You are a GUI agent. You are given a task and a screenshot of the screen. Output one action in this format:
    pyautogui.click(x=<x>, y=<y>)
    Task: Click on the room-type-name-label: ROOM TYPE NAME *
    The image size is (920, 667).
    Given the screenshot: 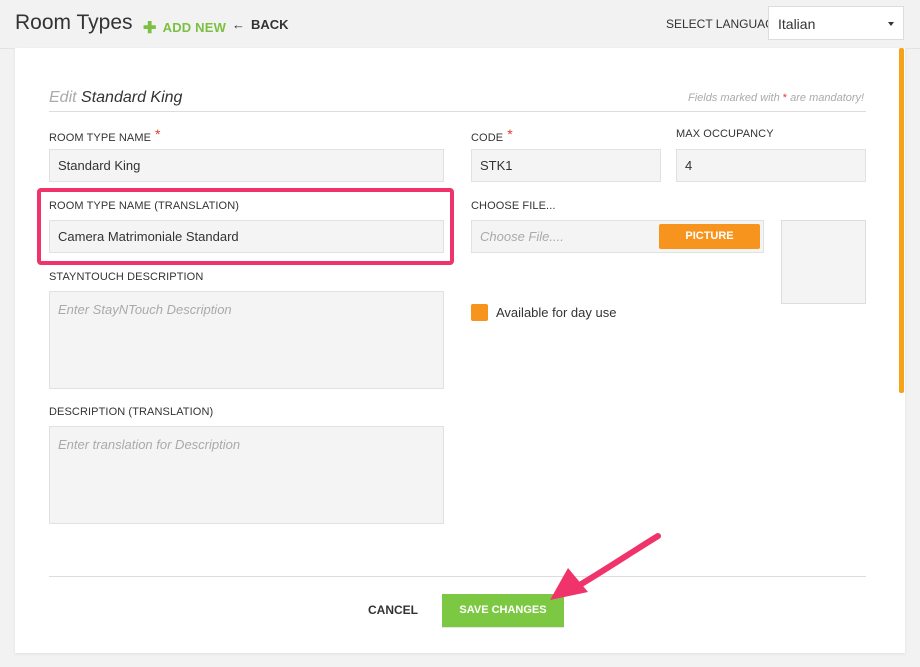 What is the action you would take?
    pyautogui.click(x=105, y=135)
    